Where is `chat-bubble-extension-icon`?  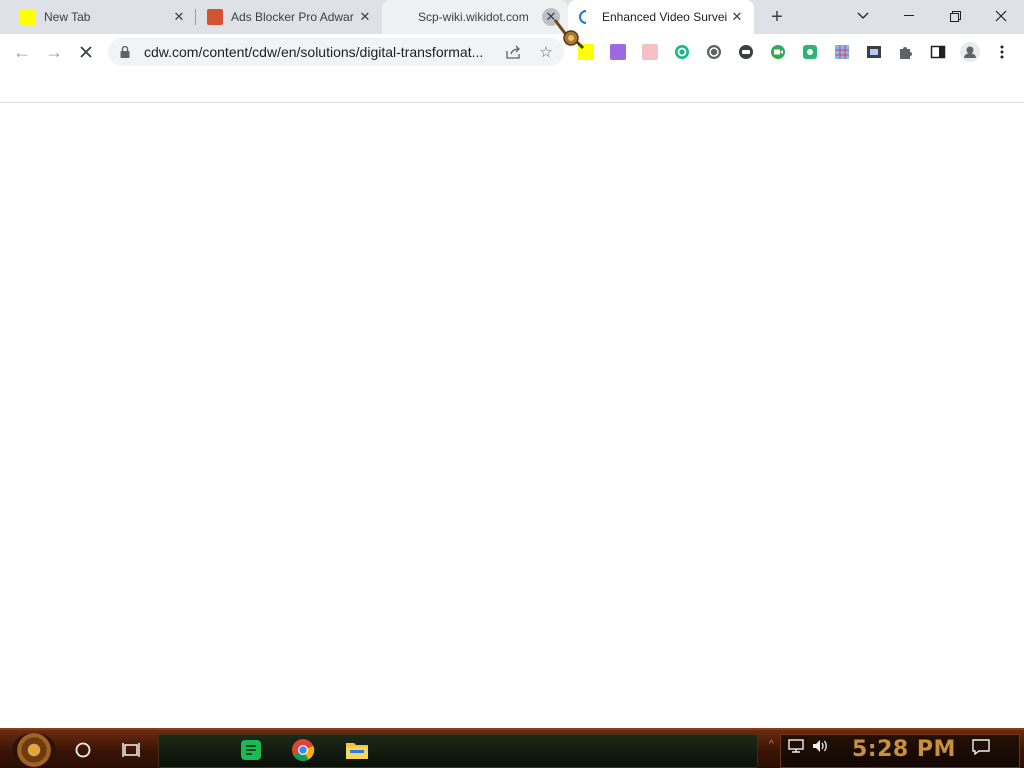 chat-bubble-extension-icon is located at coordinates (746, 52).